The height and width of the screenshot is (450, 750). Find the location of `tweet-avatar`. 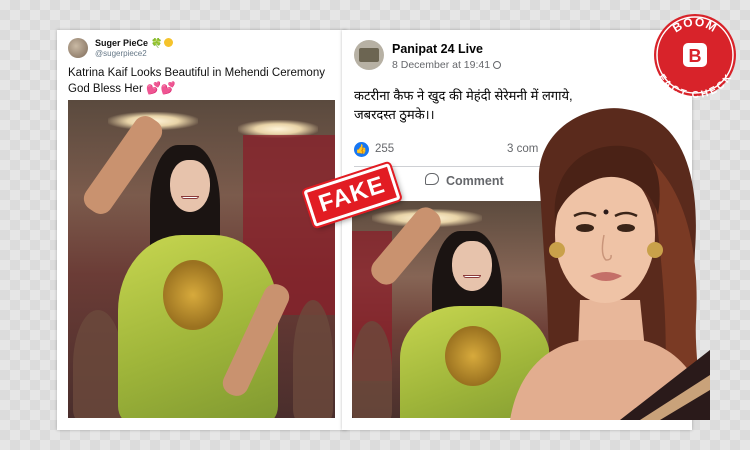

tweet-avatar is located at coordinates (78, 48).